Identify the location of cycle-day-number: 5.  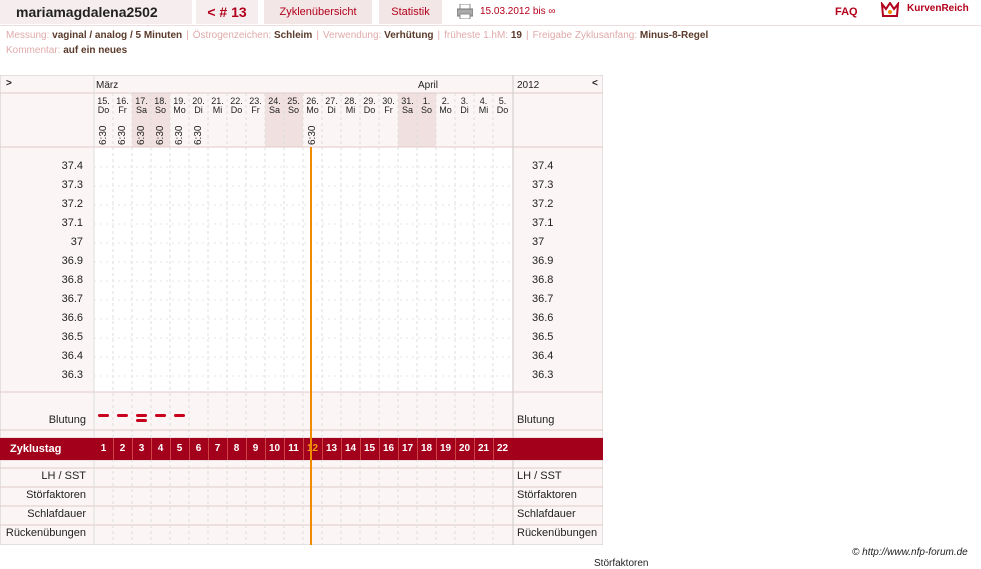
(179, 448).